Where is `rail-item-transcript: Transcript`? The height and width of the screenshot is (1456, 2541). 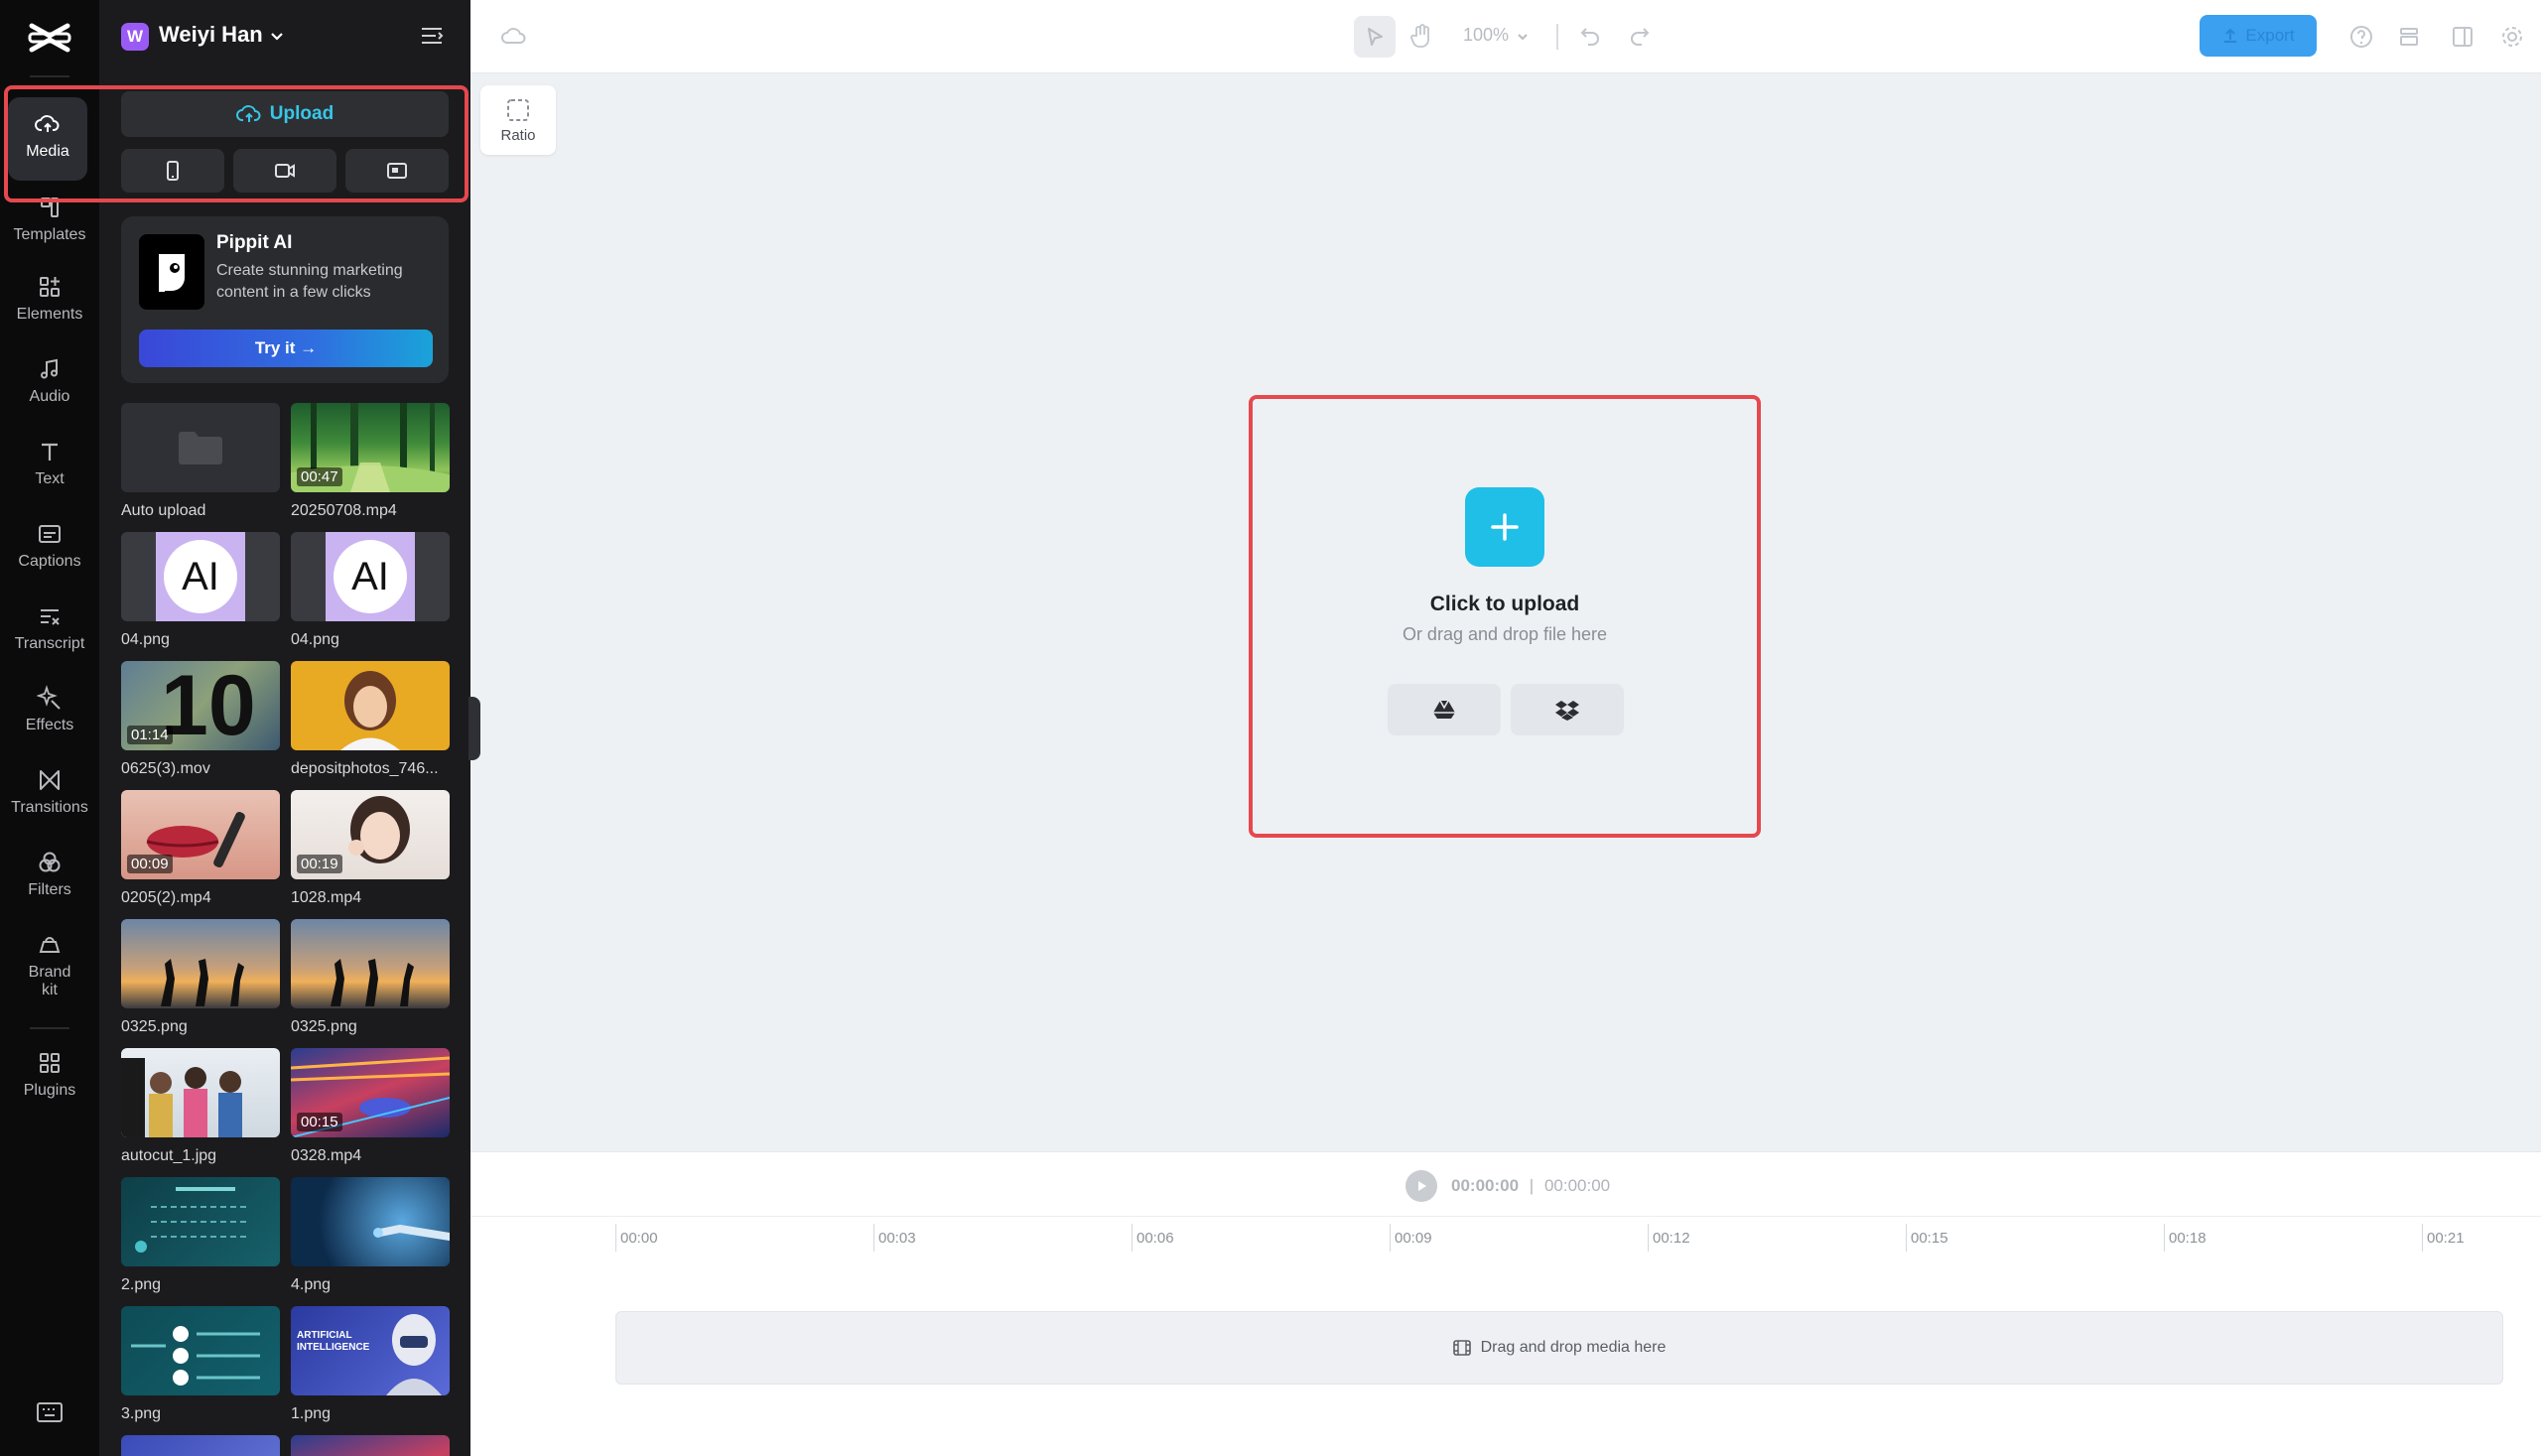
rail-item-transcript: Transcript is located at coordinates (49, 628).